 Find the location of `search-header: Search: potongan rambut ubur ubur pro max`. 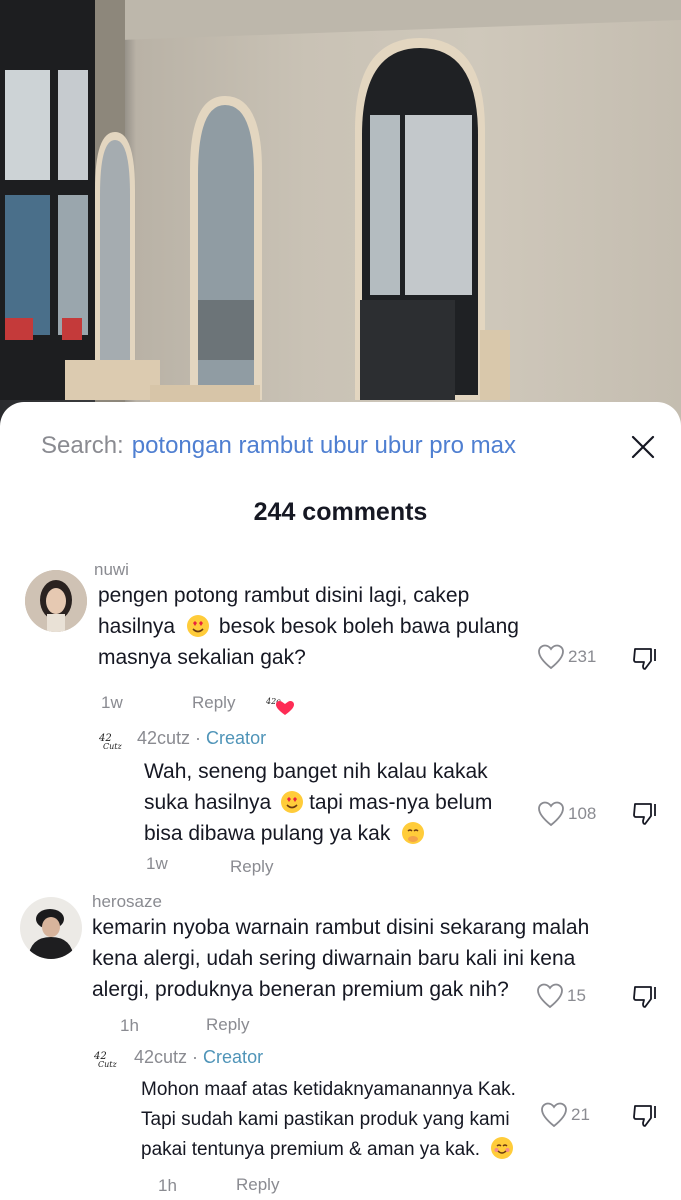

search-header: Search: potongan rambut ubur ubur pro max is located at coordinates (278, 446).